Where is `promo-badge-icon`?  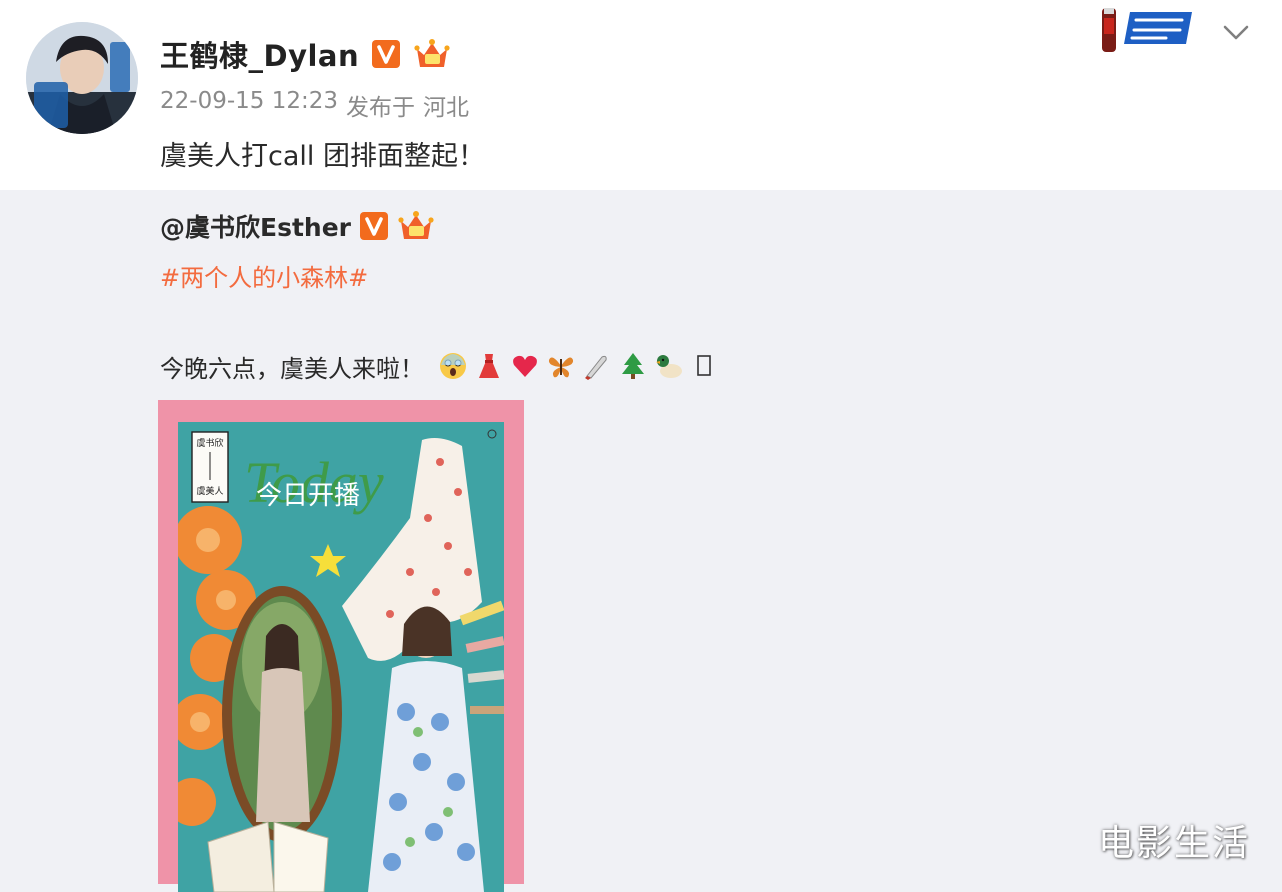 promo-badge-icon is located at coordinates (1148, 29).